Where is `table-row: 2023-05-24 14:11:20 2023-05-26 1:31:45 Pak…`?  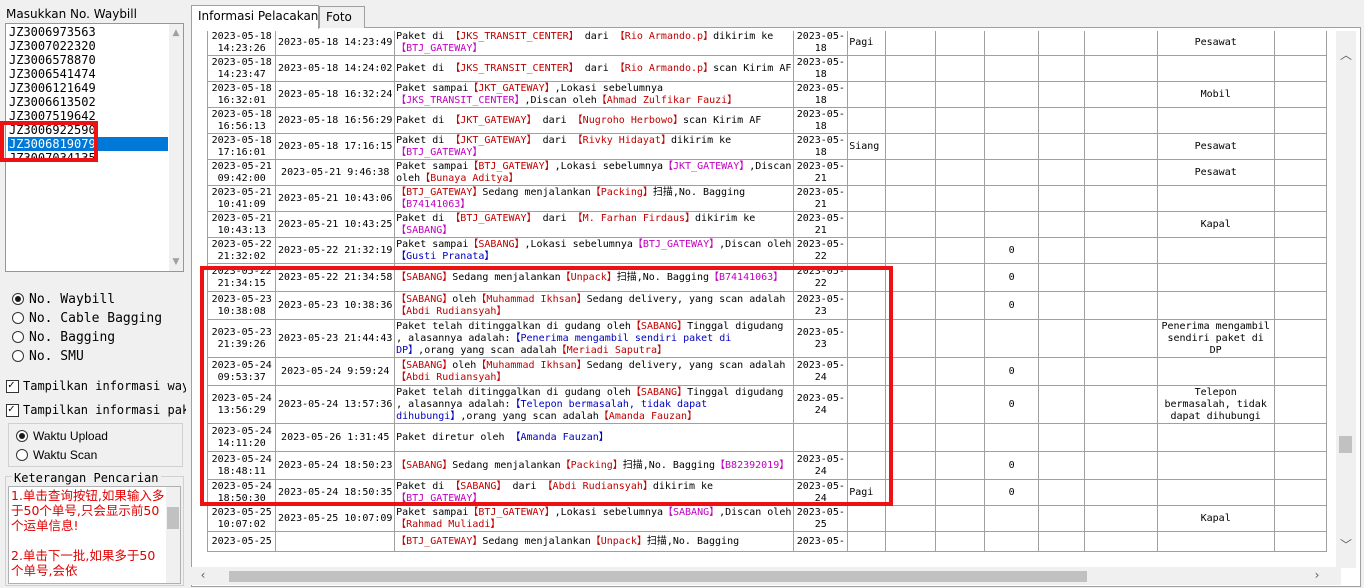 table-row: 2023-05-24 14:11:20 2023-05-26 1:31:45 Pak… is located at coordinates (767, 437).